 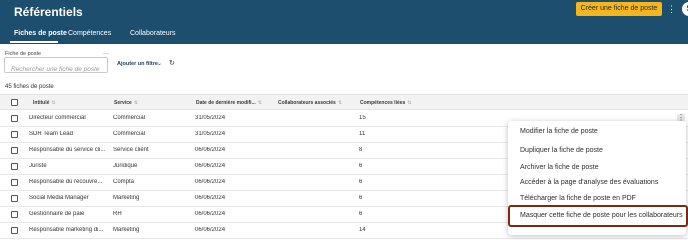 I want to click on menu-item-archive: Archiver la fiche de poste, so click(x=559, y=167).